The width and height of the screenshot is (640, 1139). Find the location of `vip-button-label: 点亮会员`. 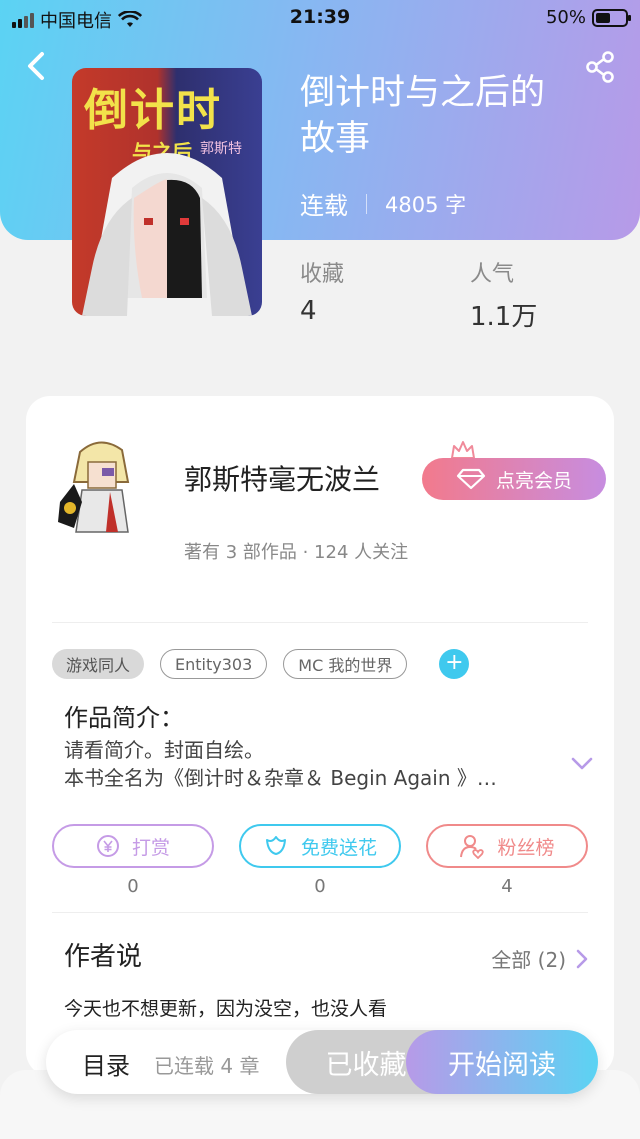

vip-button-label: 点亮会员 is located at coordinates (533, 480).